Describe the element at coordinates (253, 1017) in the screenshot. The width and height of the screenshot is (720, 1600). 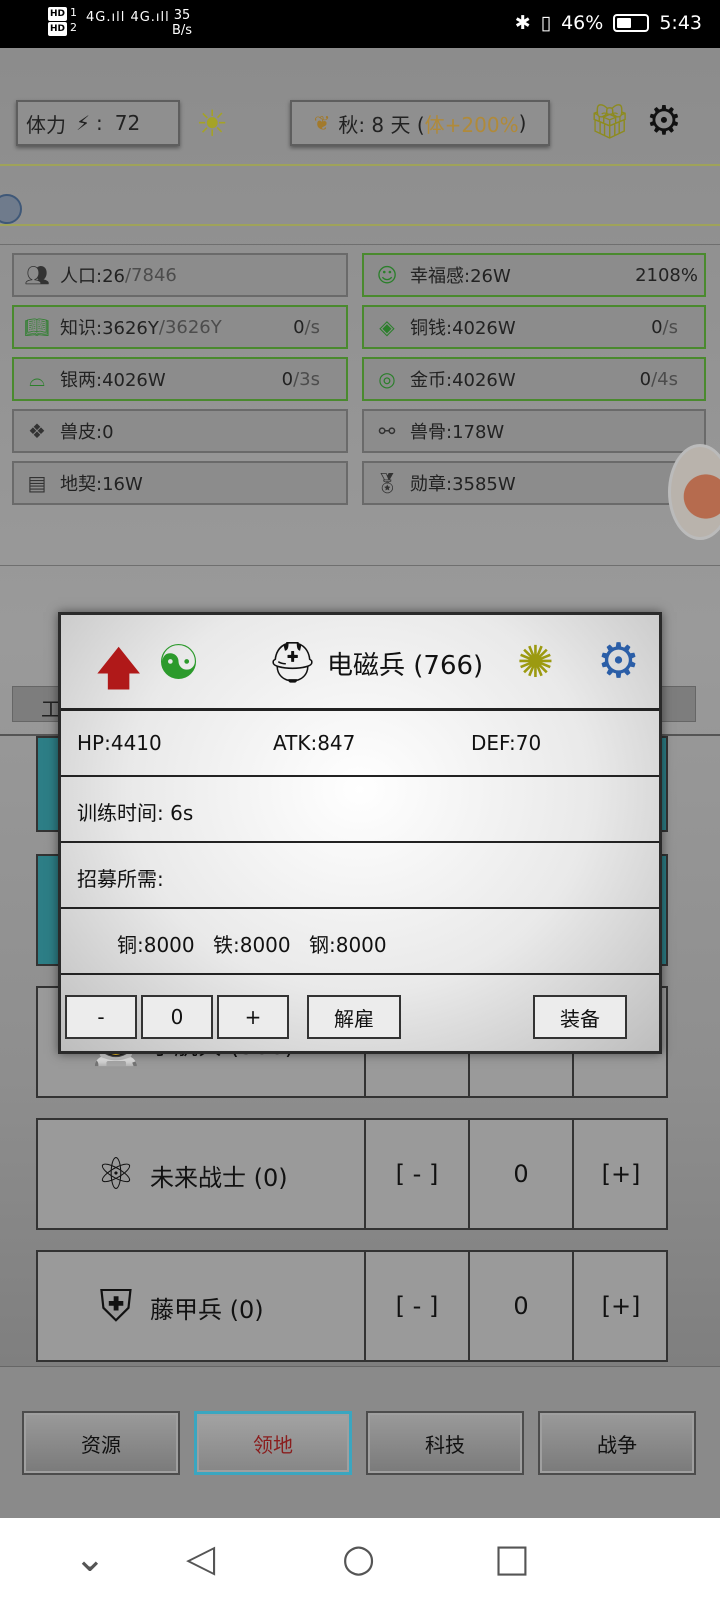
I see `increase-quantity-button: +` at that location.